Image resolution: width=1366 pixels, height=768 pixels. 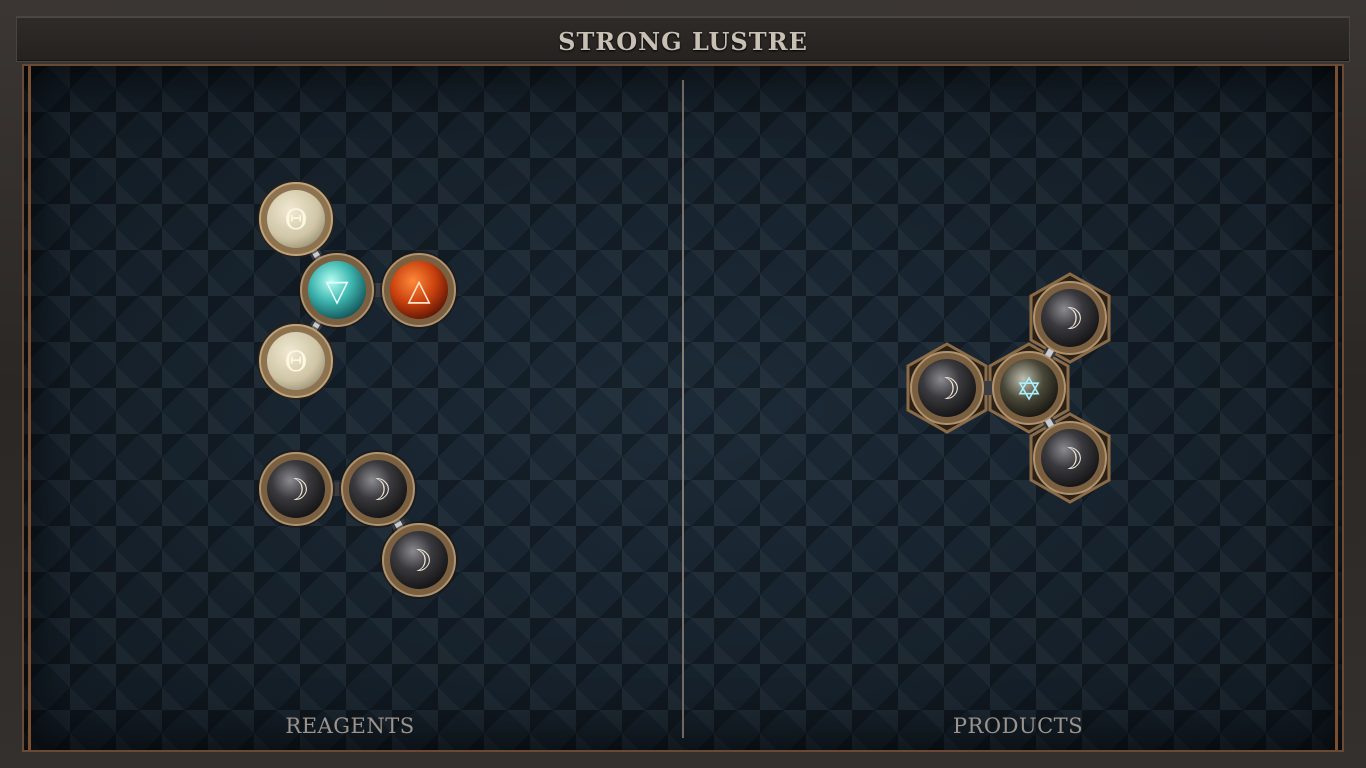 I want to click on reagent-molecule-1: Θ Θ ▽ △, so click(x=357, y=290).